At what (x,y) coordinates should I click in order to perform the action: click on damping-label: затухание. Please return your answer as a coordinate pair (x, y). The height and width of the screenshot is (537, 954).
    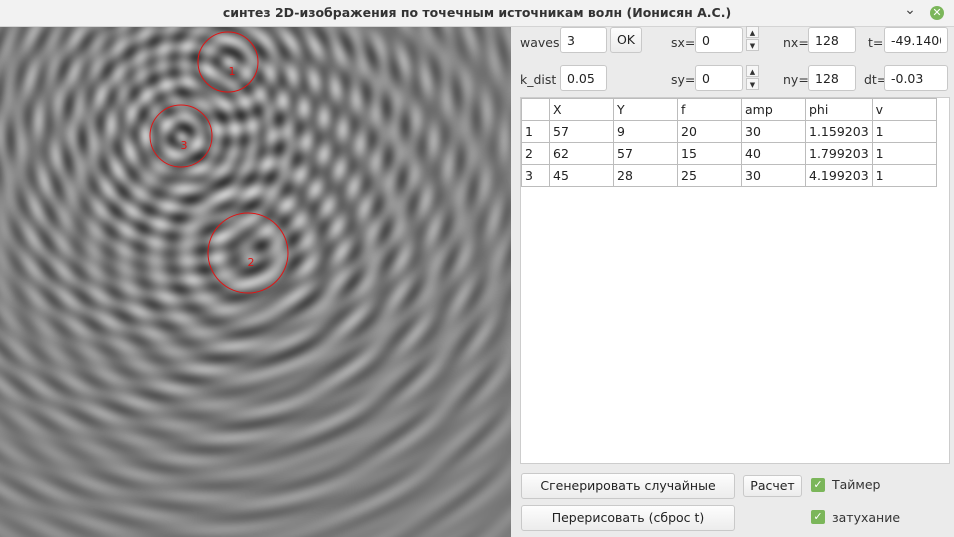
    Looking at the image, I should click on (866, 517).